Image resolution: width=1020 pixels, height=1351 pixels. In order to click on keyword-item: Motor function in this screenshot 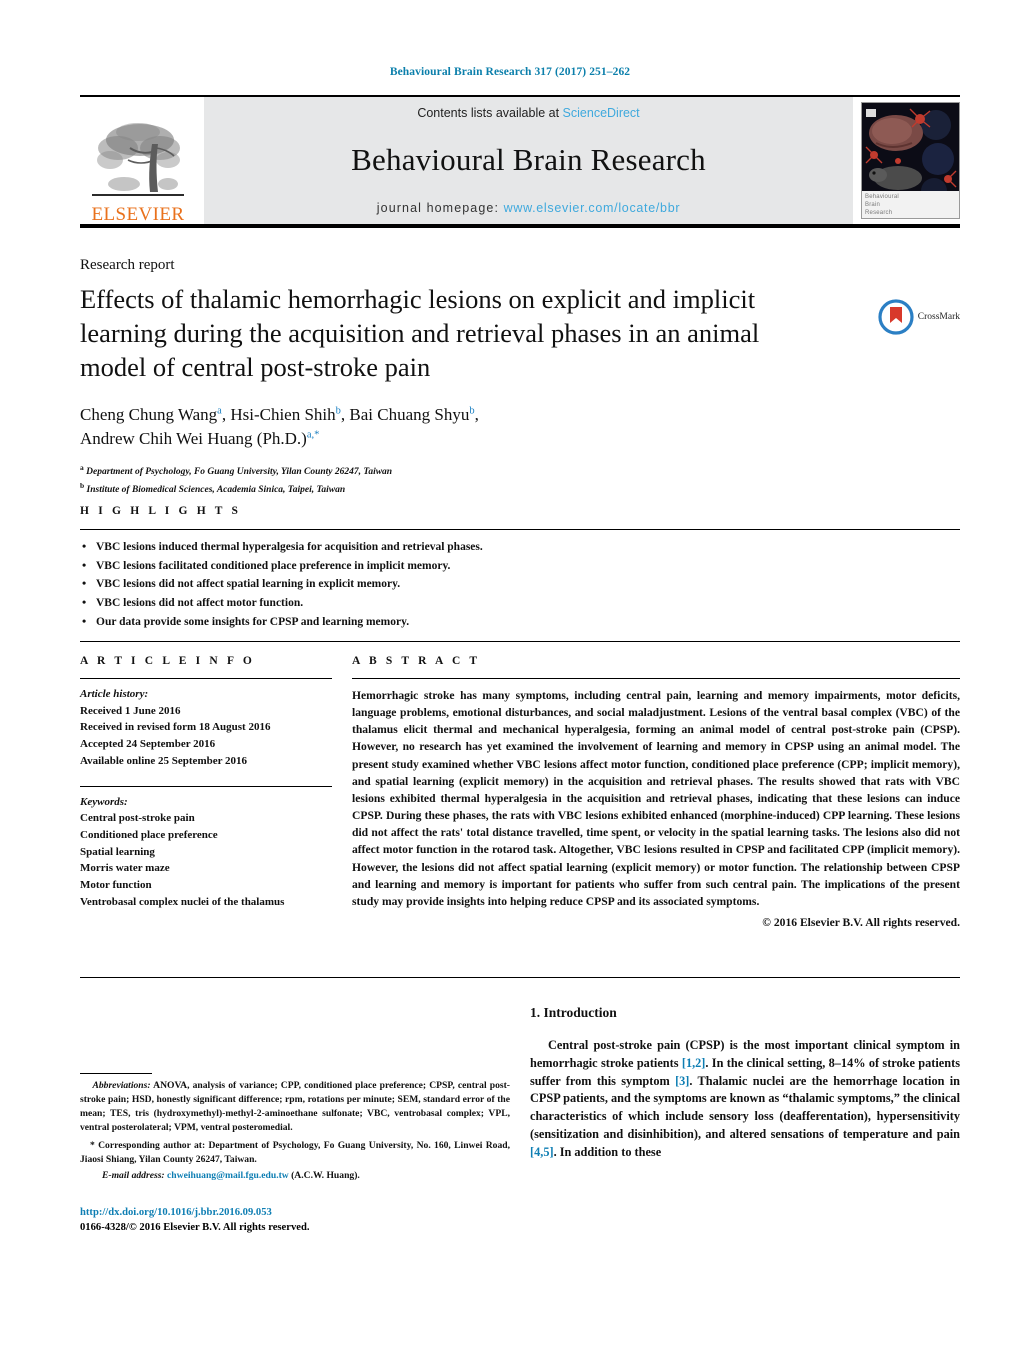, I will do `click(116, 885)`.